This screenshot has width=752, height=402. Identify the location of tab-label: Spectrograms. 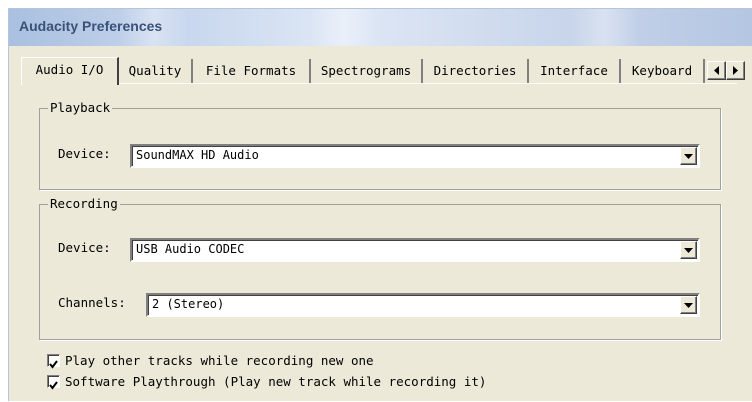
(366, 70).